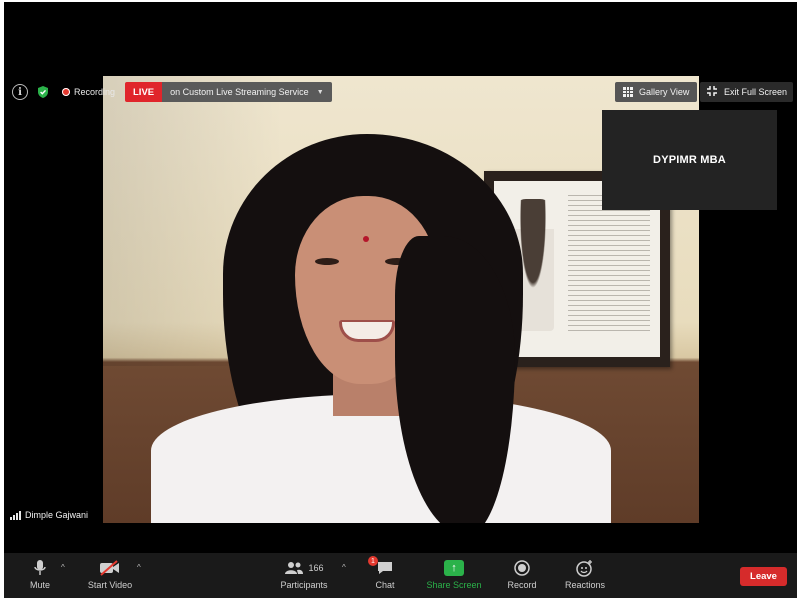 The height and width of the screenshot is (600, 800). I want to click on participant-tile: DYPIMR MBA, so click(689, 160).